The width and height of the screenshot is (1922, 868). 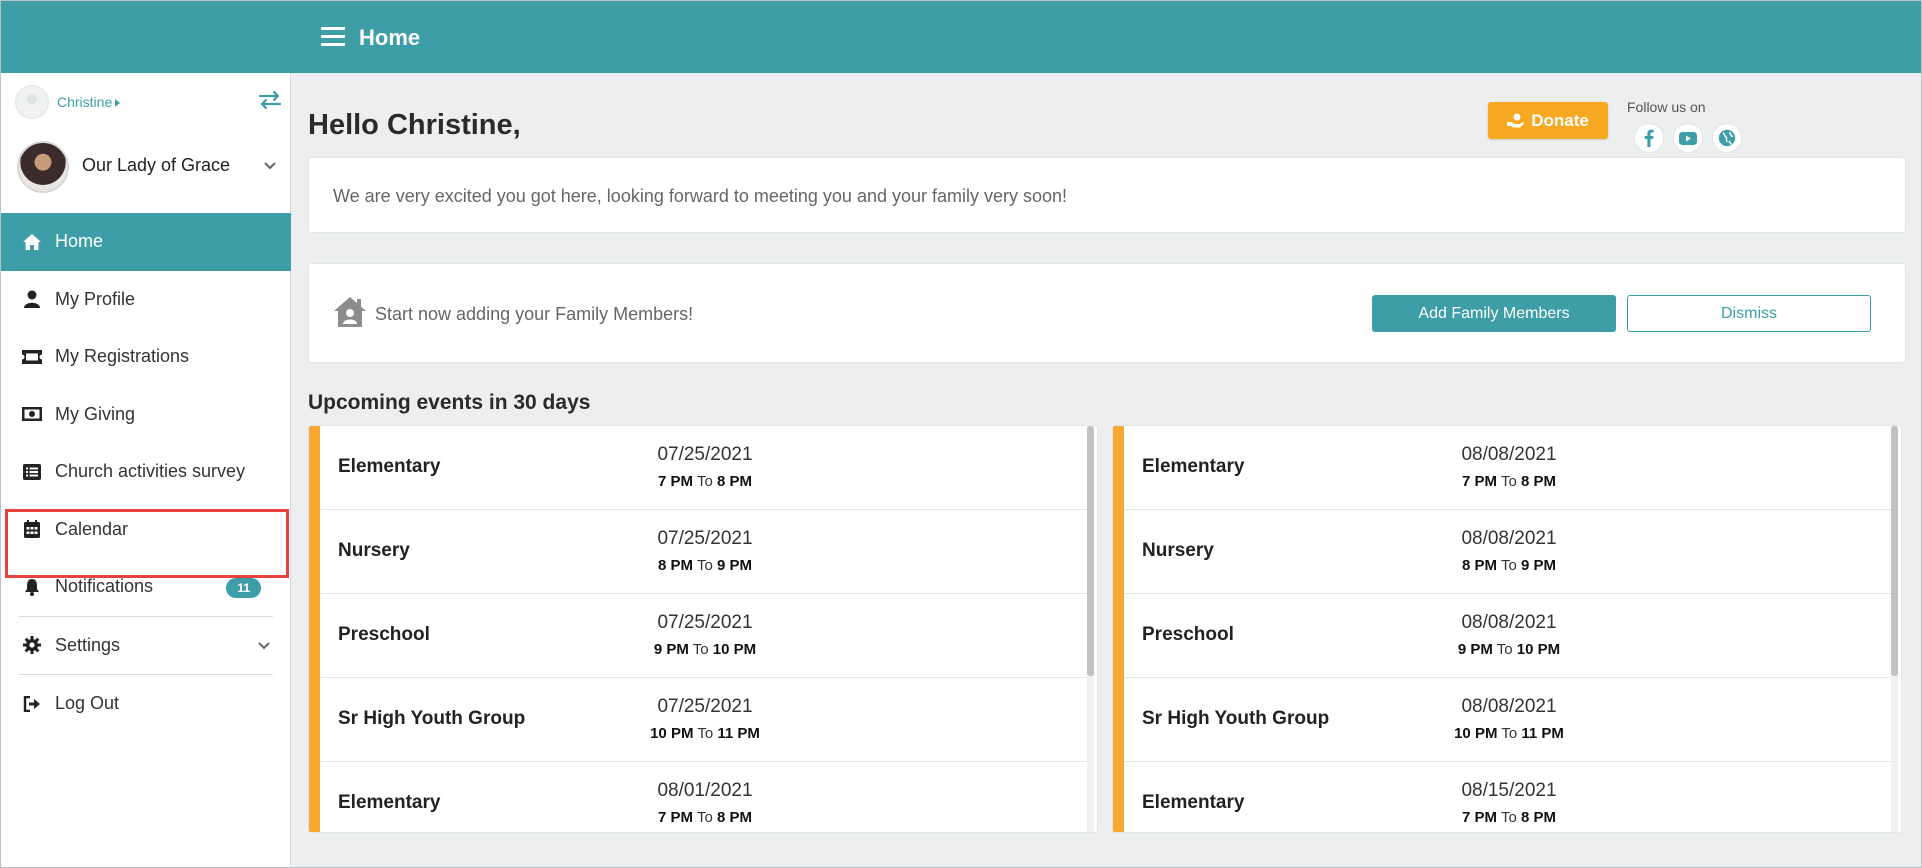 What do you see at coordinates (1494, 313) in the screenshot?
I see `add-family-members-button: Add Family Members` at bounding box center [1494, 313].